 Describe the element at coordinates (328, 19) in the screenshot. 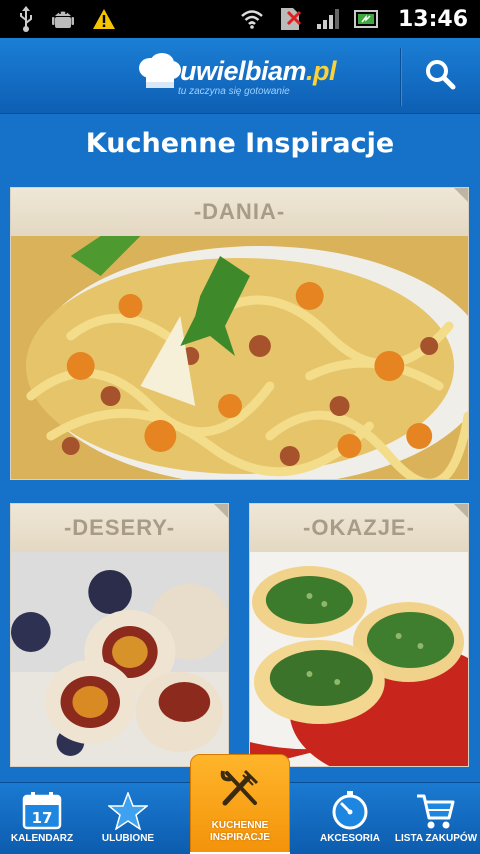

I see `signal-icon` at that location.